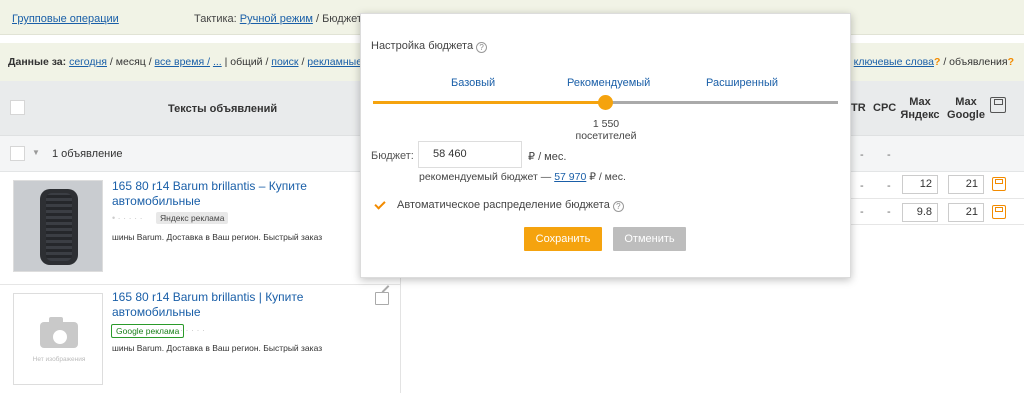  I want to click on tire-image, so click(59, 227).